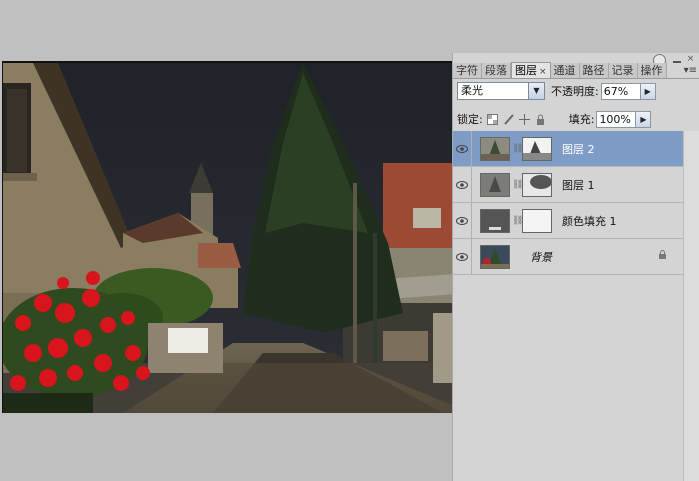 This screenshot has height=481, width=699. What do you see at coordinates (493, 119) in the screenshot?
I see `lock-transparent-pixels-icon` at bounding box center [493, 119].